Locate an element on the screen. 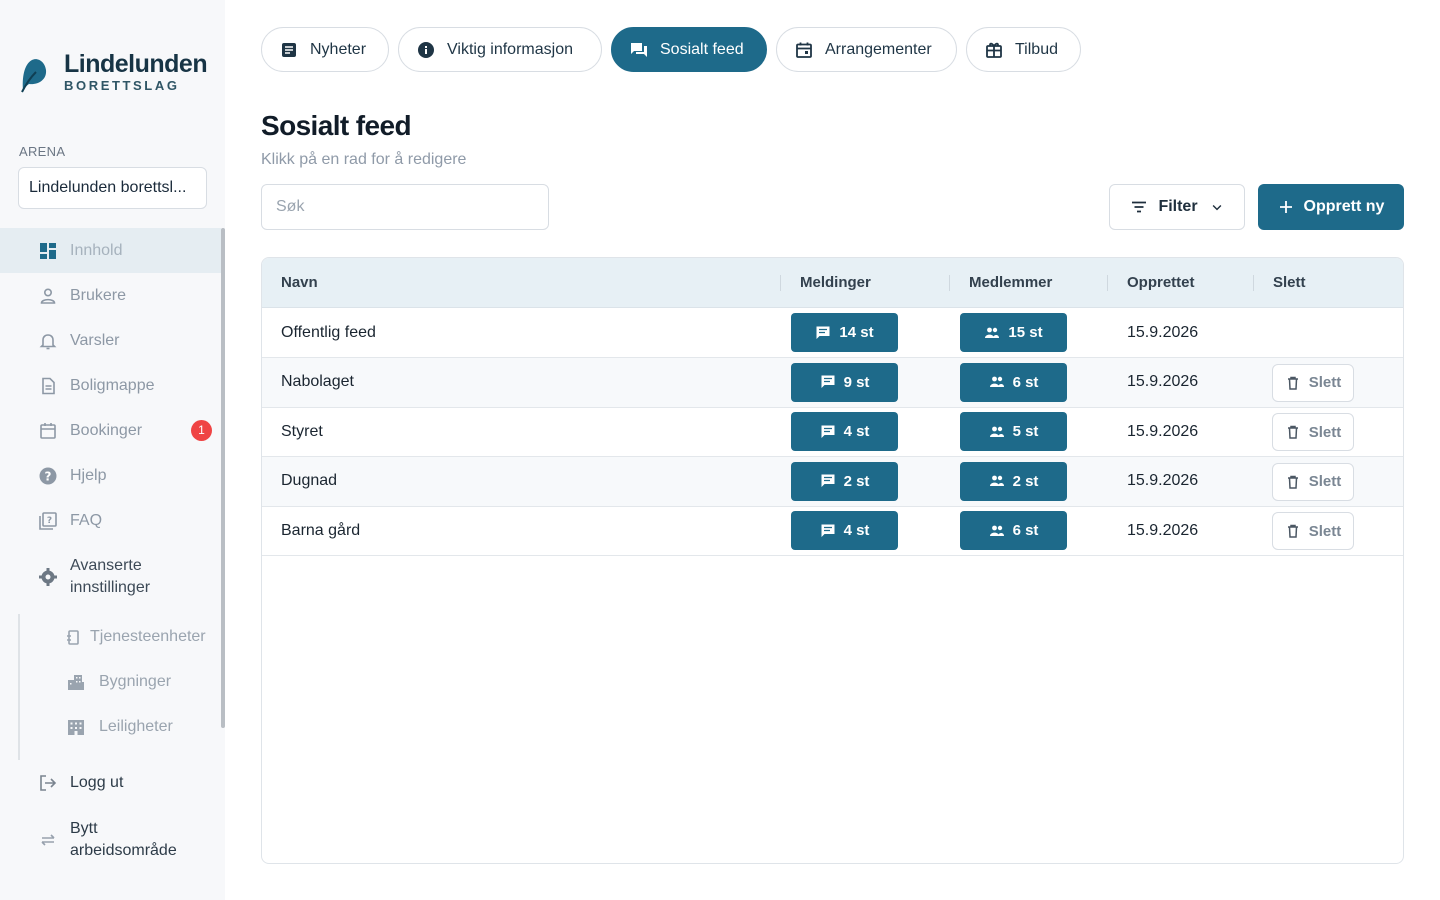 The height and width of the screenshot is (900, 1440). submenu-rail is located at coordinates (19, 687).